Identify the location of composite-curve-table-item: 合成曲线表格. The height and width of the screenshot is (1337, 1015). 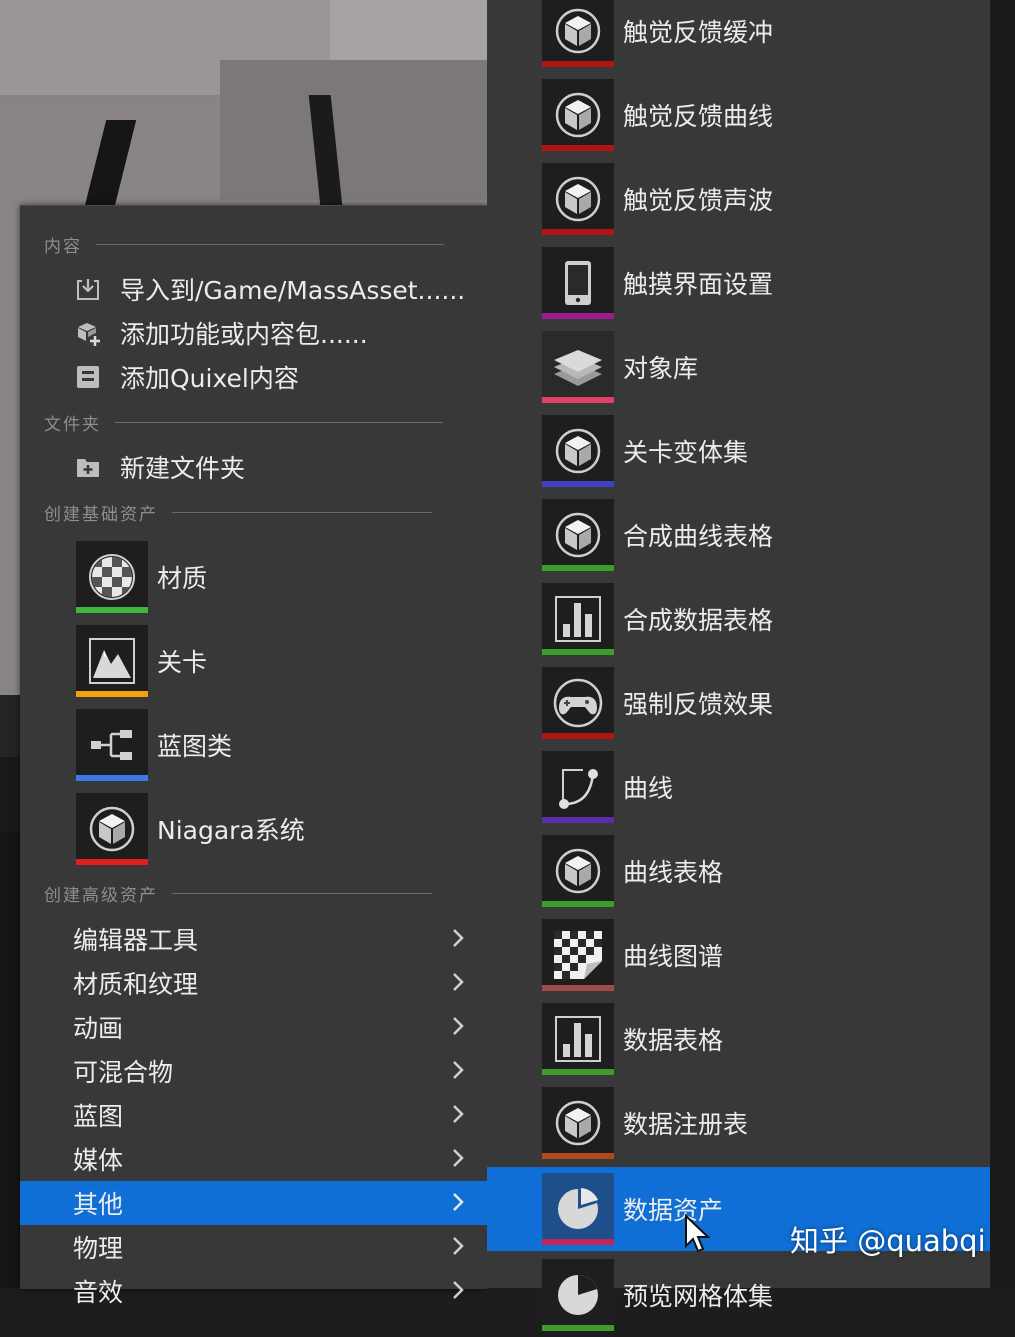
(738, 535).